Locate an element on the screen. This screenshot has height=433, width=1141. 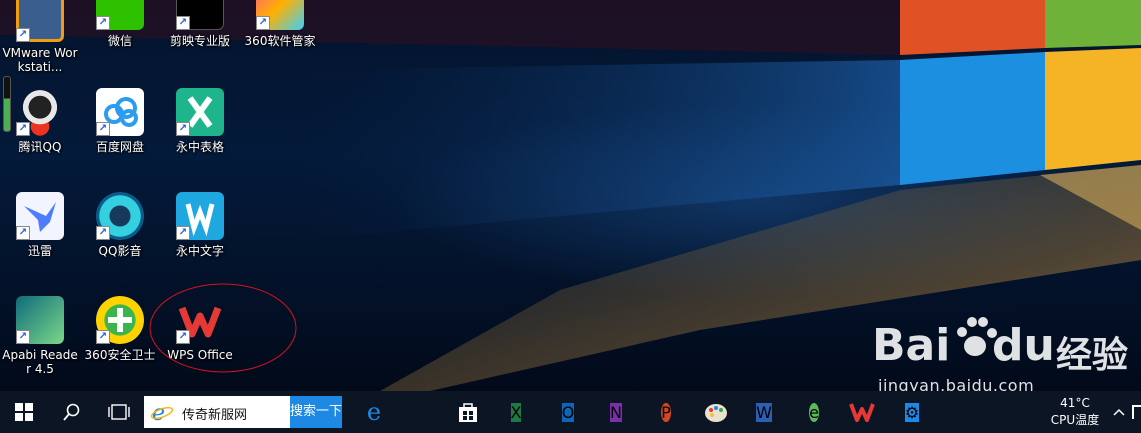
start-button is located at coordinates (24, 412).